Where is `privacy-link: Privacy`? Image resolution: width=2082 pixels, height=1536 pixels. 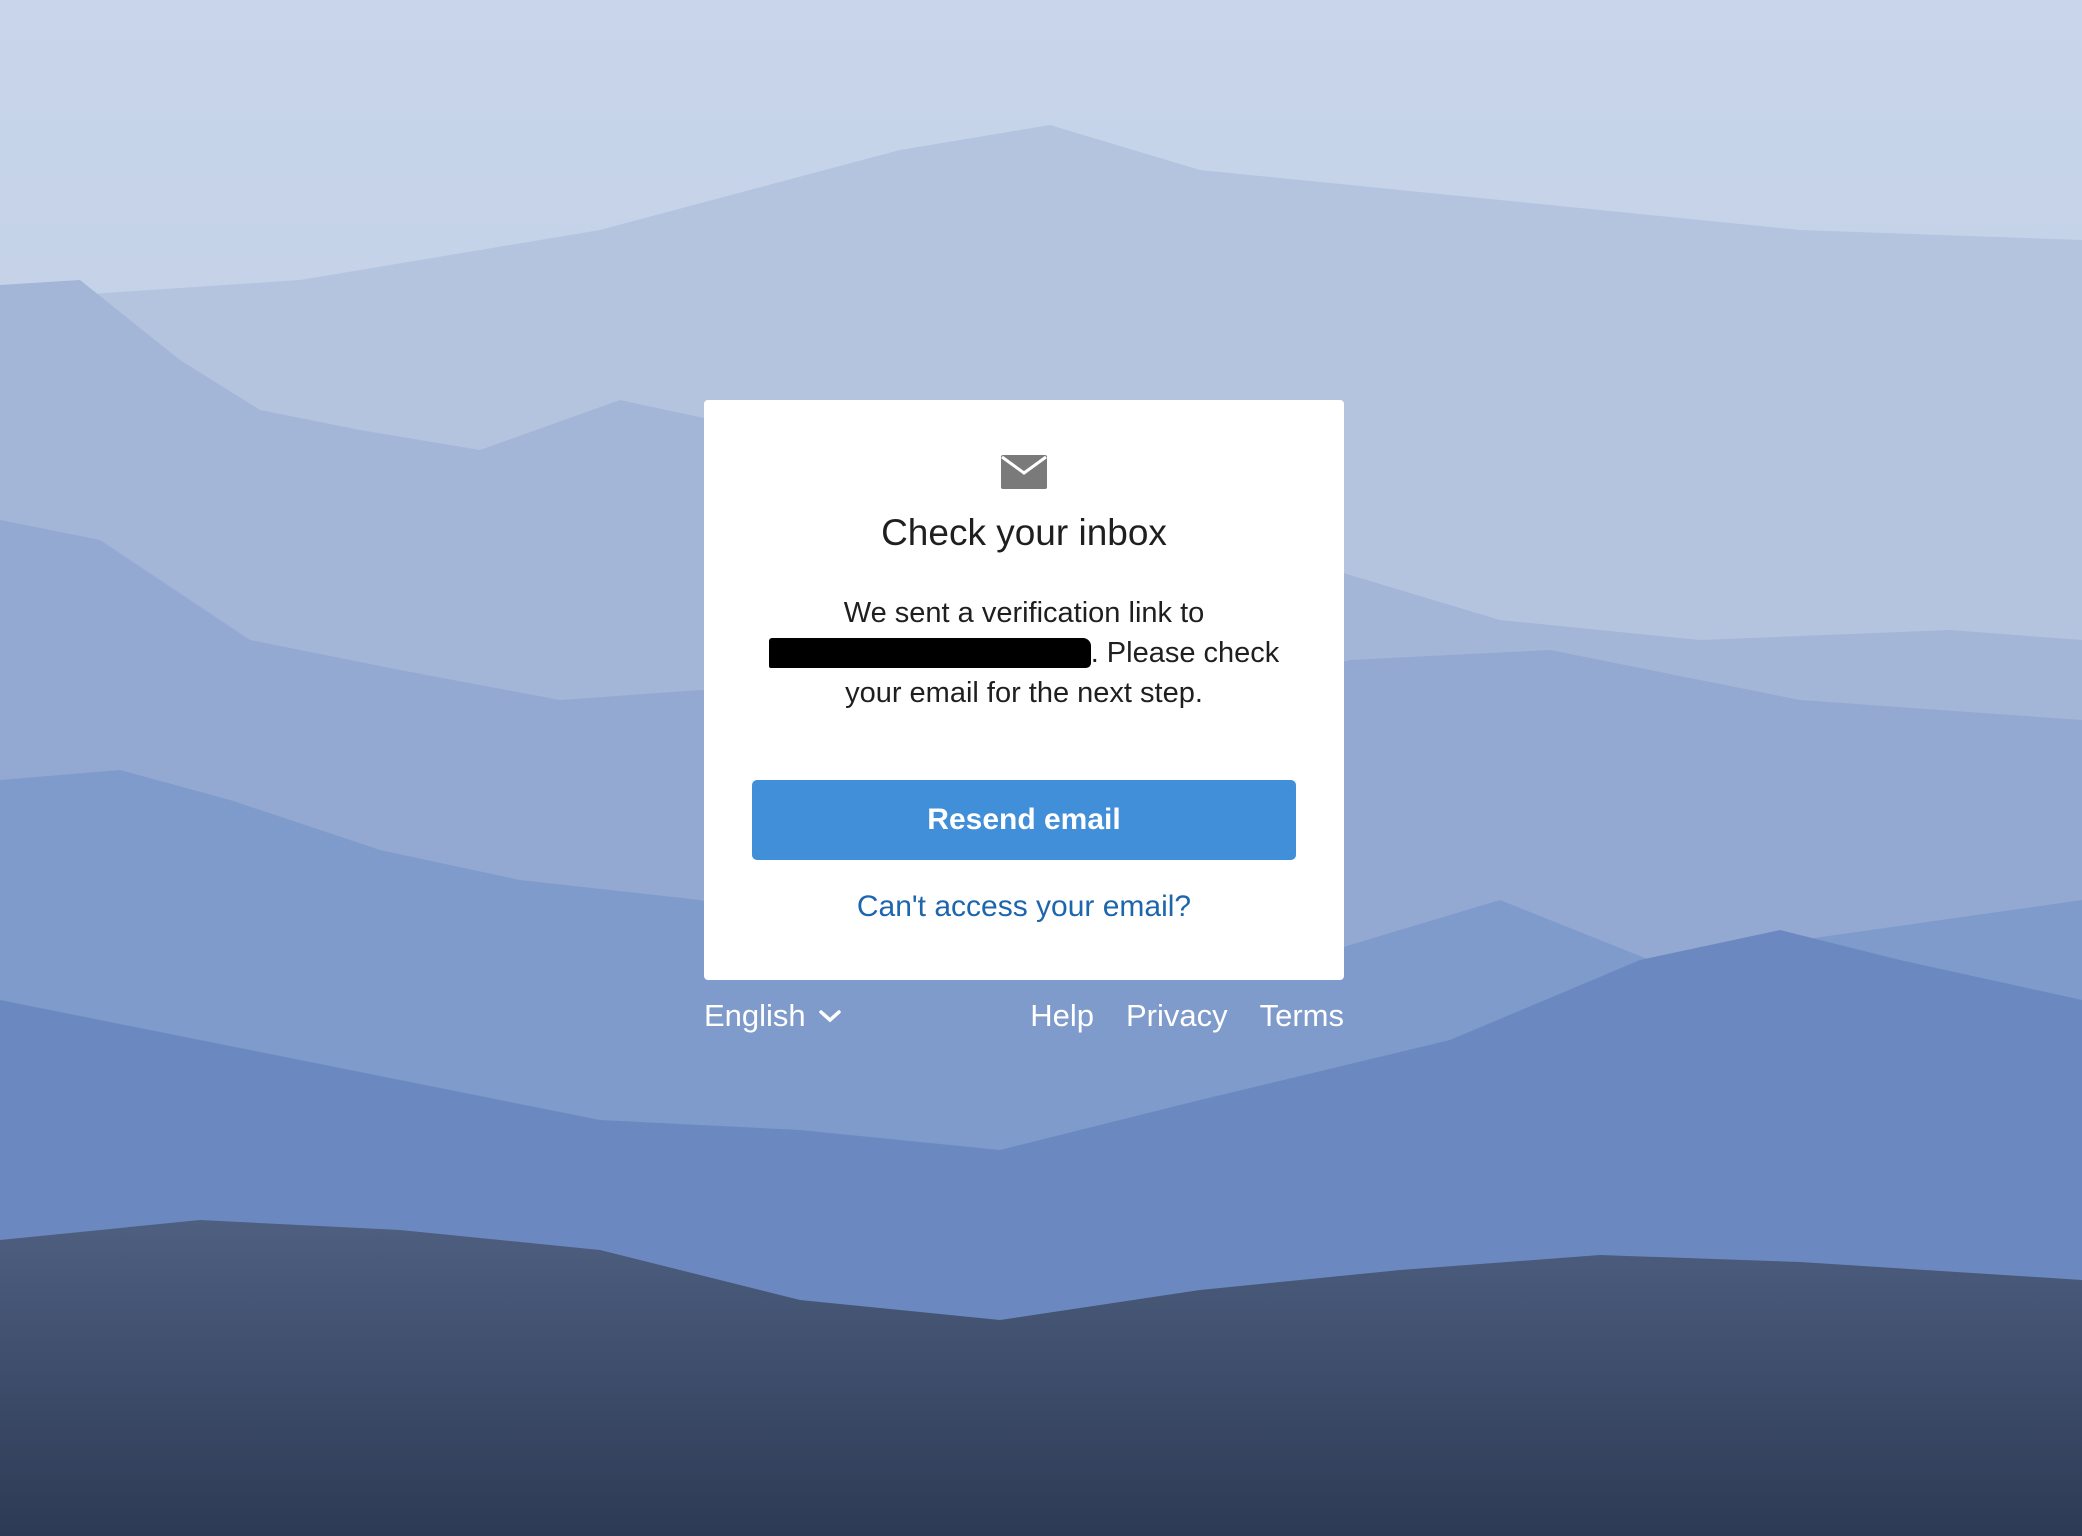
privacy-link: Privacy is located at coordinates (1177, 1016).